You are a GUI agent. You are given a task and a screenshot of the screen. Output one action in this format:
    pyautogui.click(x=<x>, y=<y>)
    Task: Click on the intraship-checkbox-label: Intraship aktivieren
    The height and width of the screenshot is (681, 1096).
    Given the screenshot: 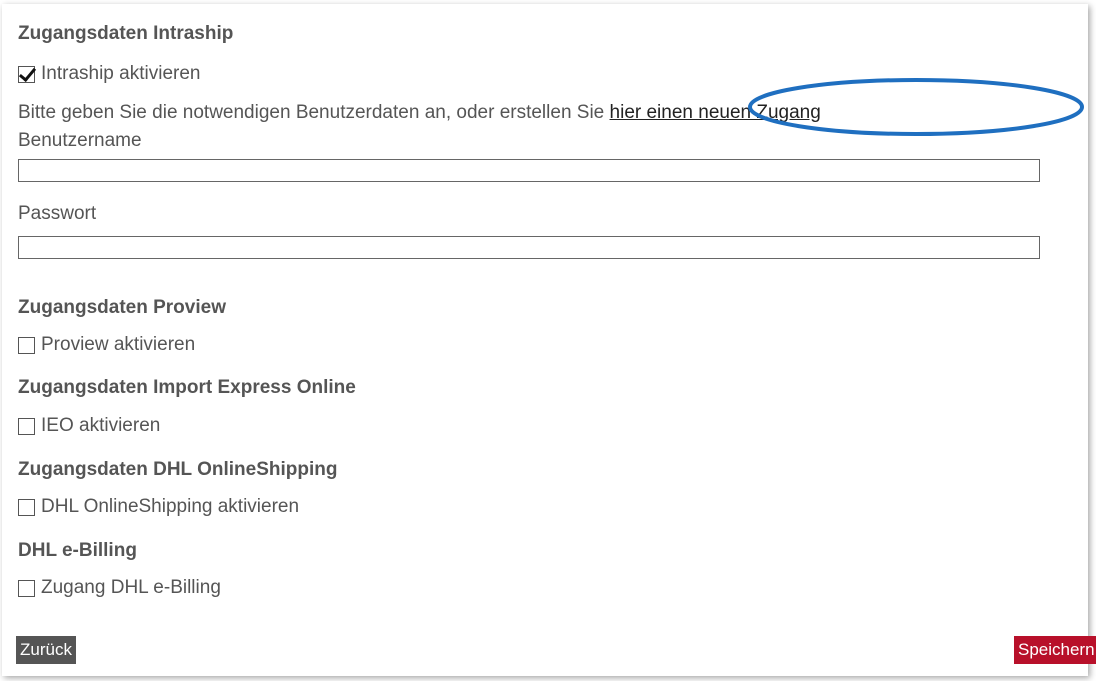 What is the action you would take?
    pyautogui.click(x=121, y=73)
    